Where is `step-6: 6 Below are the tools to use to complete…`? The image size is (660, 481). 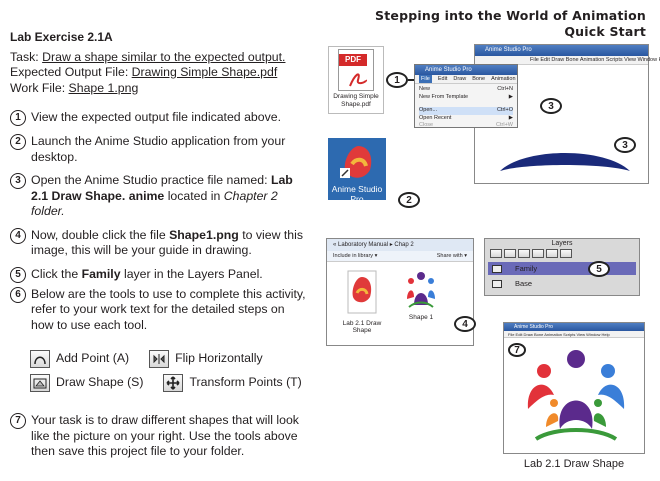
step-6: 6 Below are the tools to use to complete… is located at coordinates (160, 310).